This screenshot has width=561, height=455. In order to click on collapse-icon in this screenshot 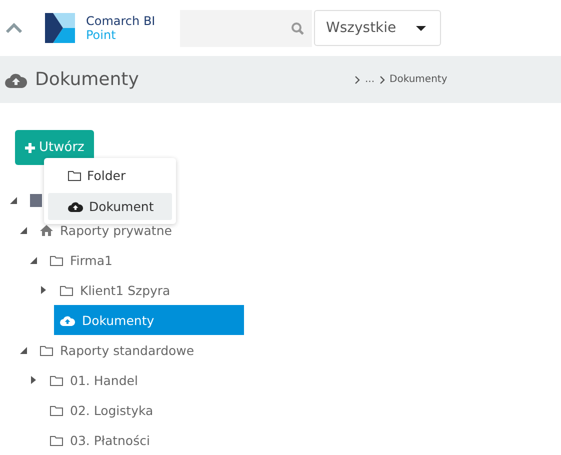, I will do `click(14, 28)`.